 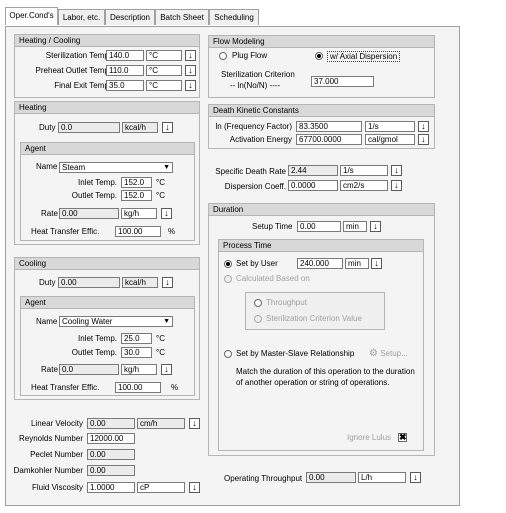 What do you see at coordinates (57, 487) in the screenshot?
I see `viscosity-label: Fluid Viscosity` at bounding box center [57, 487].